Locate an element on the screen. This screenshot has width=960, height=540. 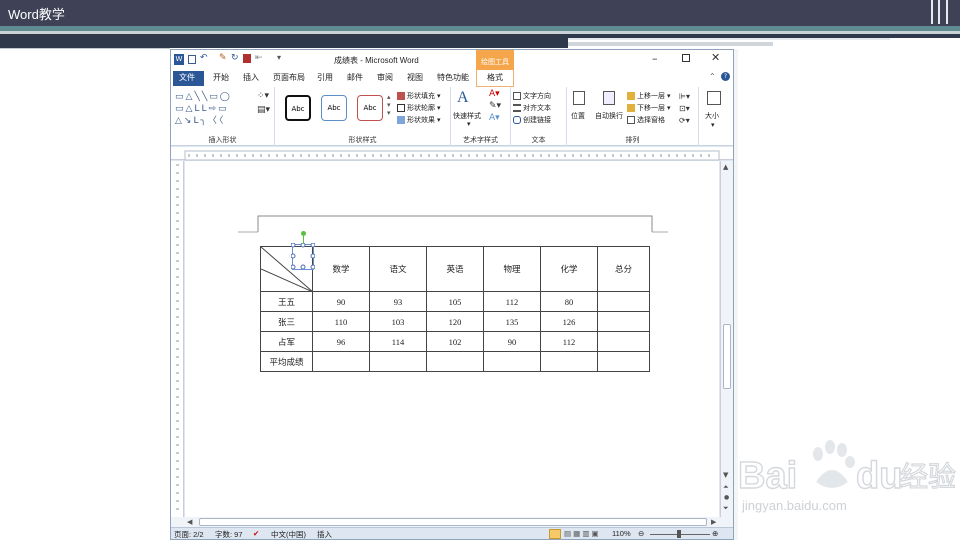
print-layout-view-icon is located at coordinates (555, 534).